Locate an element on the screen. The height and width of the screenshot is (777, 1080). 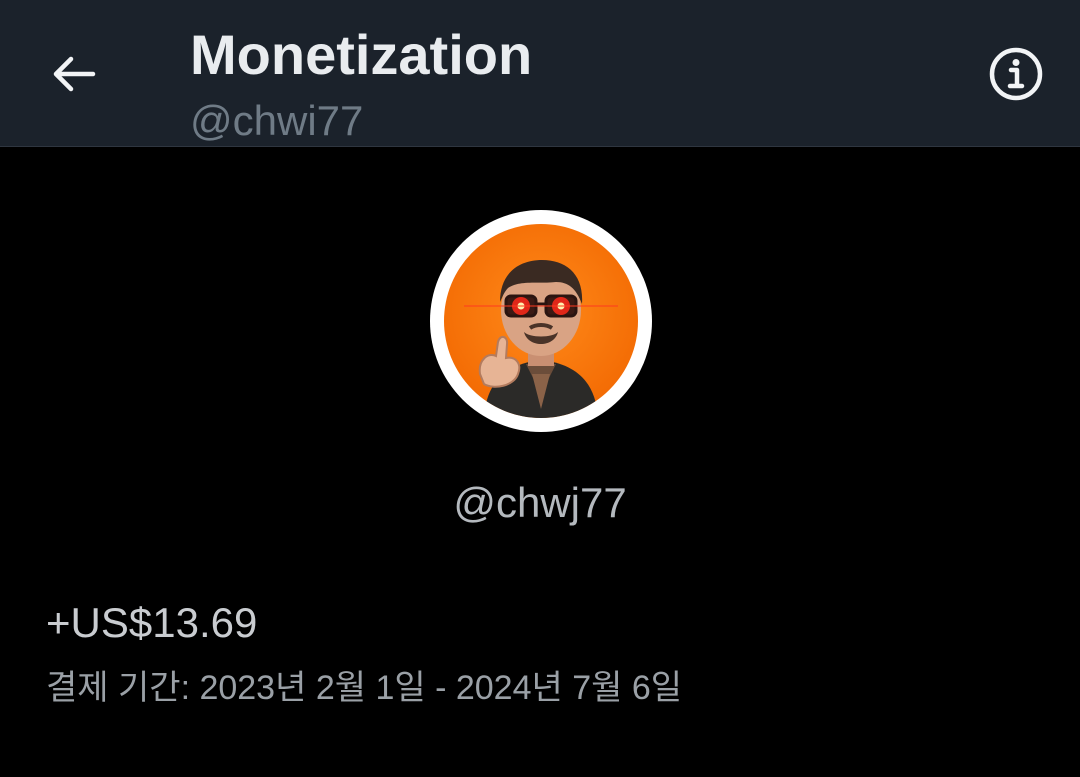
avatar-image is located at coordinates (541, 339).